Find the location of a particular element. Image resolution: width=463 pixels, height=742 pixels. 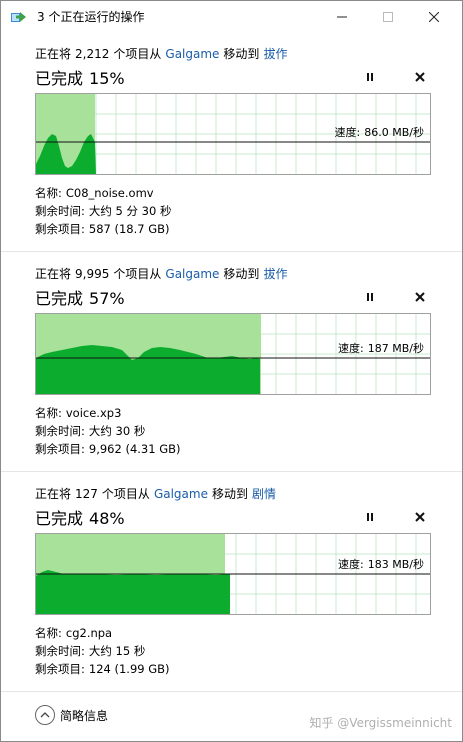

transfer-speed-graph: 速度: 187 MB/秒 is located at coordinates (233, 354).